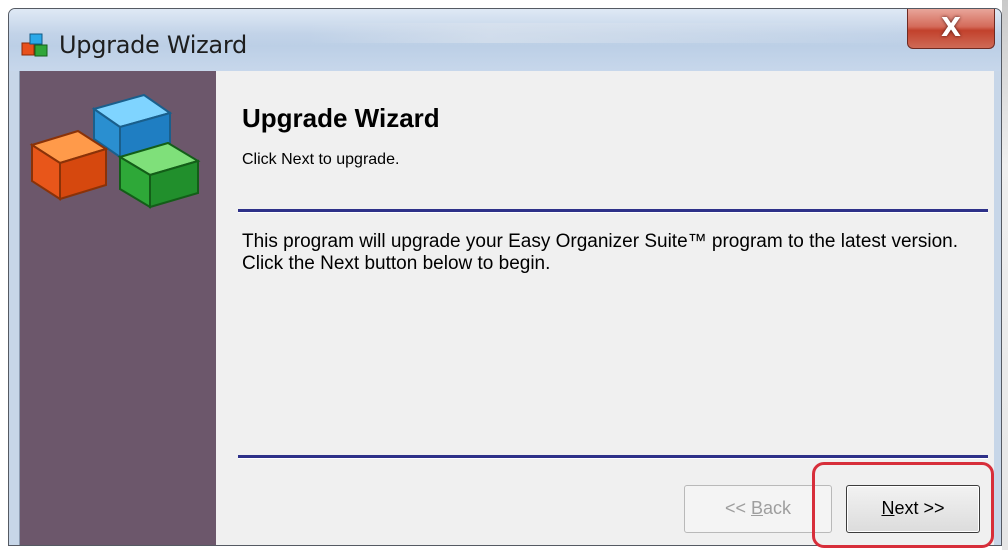 The width and height of the screenshot is (1008, 550). What do you see at coordinates (115, 151) in the screenshot?
I see `blocks-logo` at bounding box center [115, 151].